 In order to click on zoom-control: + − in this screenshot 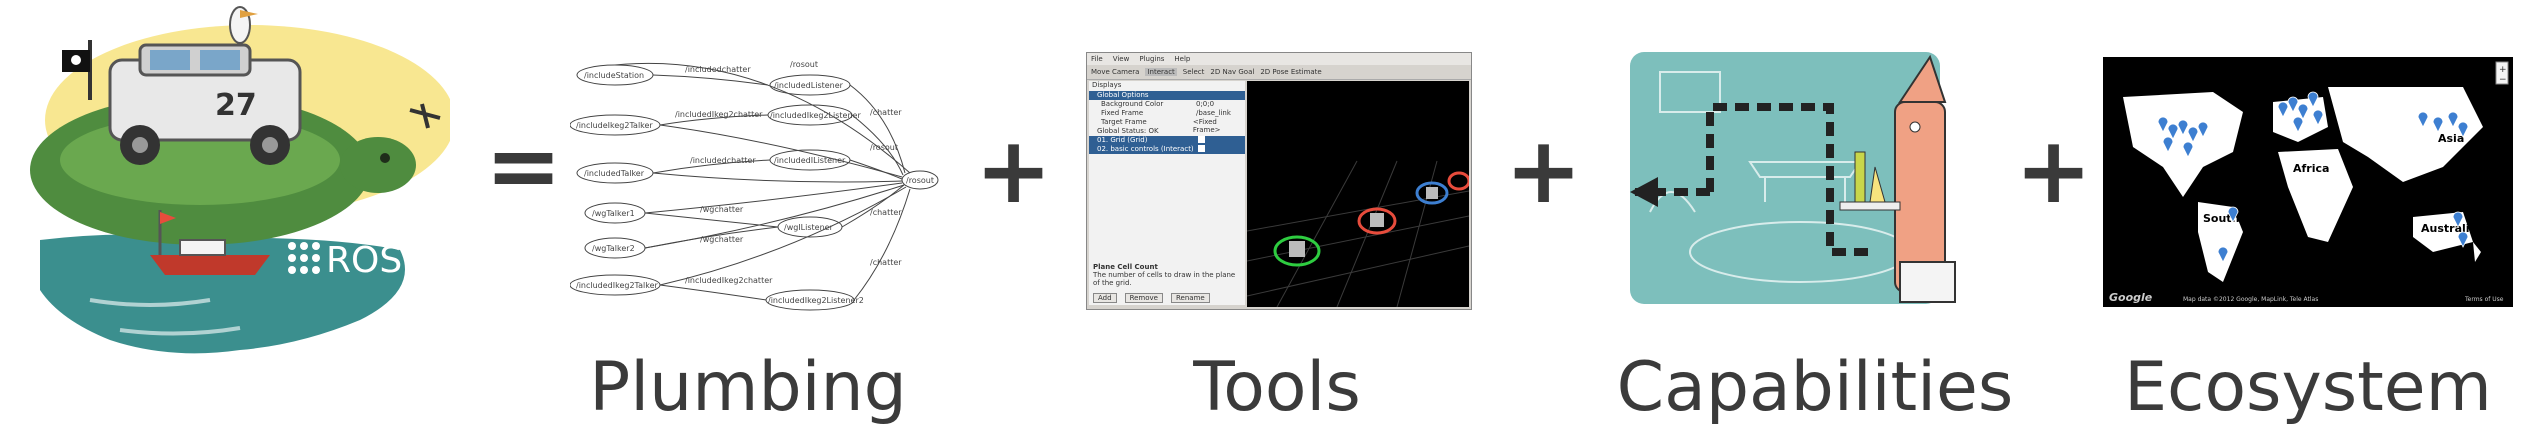, I will do `click(2502, 73)`.